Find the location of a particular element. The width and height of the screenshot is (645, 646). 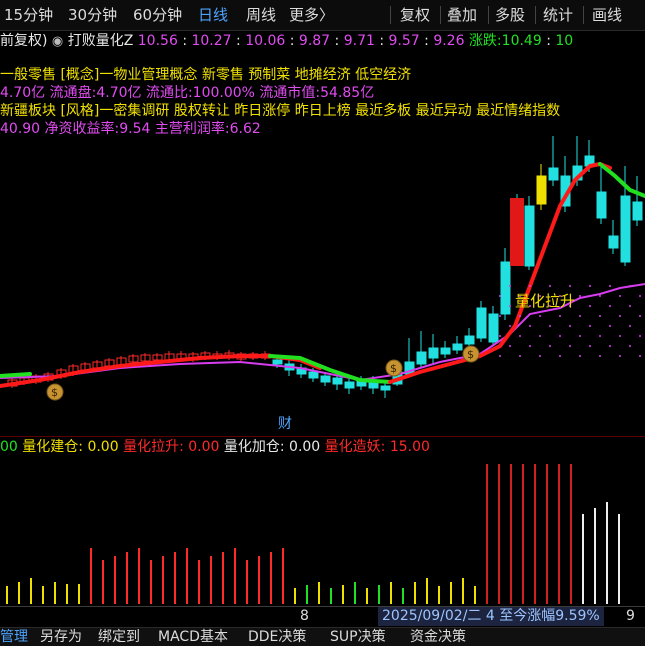

pane-divider is located at coordinates (322, 436).